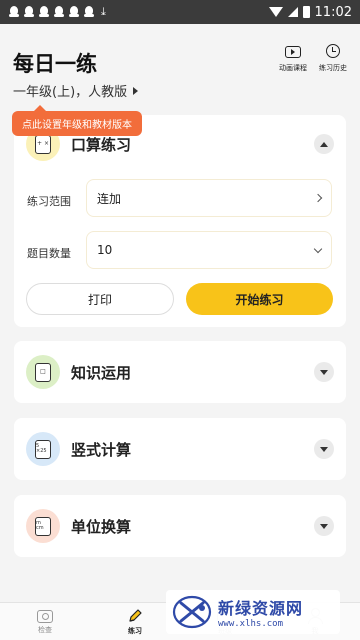 Image resolution: width=360 pixels, height=640 pixels. I want to click on count-dropdown: 10, so click(209, 250).